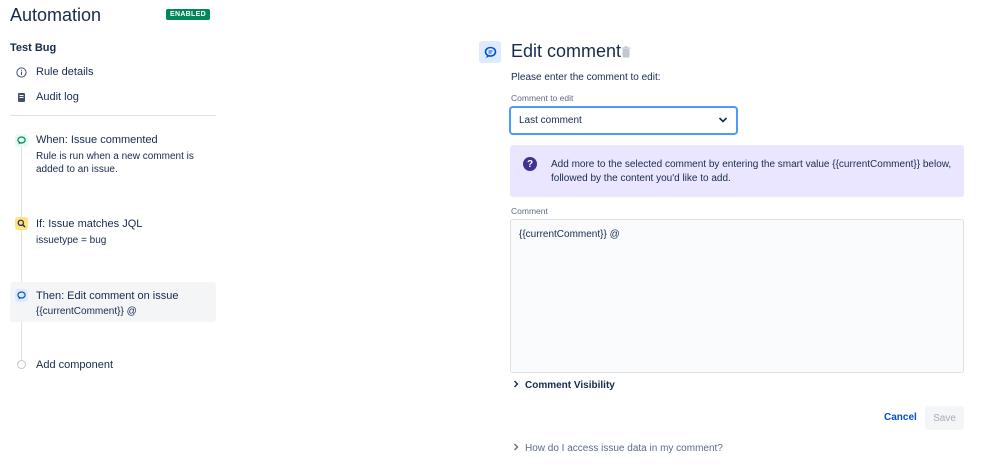 The image size is (998, 467). I want to click on step-description: {{currentComment}} @, so click(86, 311).